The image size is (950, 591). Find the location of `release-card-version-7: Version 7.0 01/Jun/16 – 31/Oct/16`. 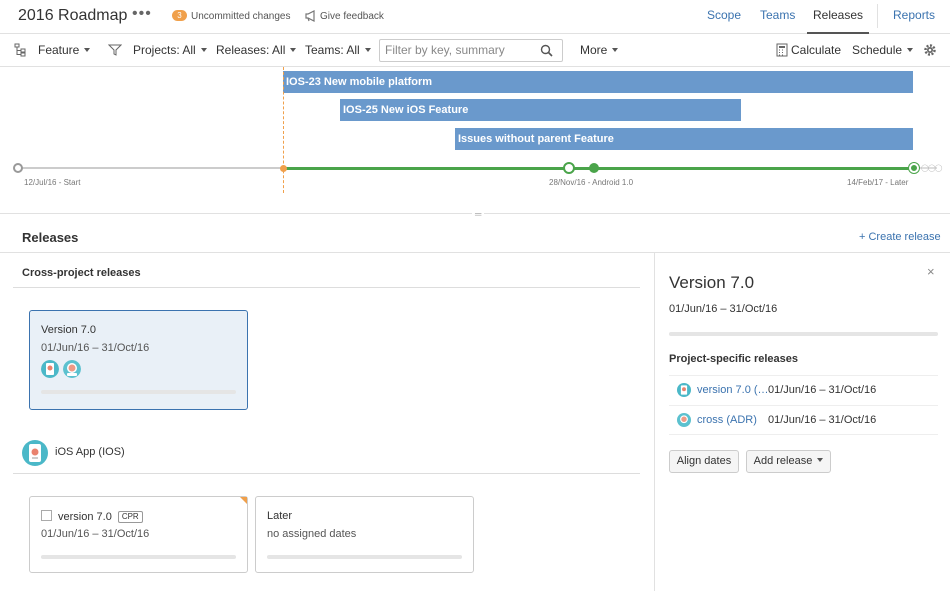

release-card-version-7: Version 7.0 01/Jun/16 – 31/Oct/16 is located at coordinates (138, 360).